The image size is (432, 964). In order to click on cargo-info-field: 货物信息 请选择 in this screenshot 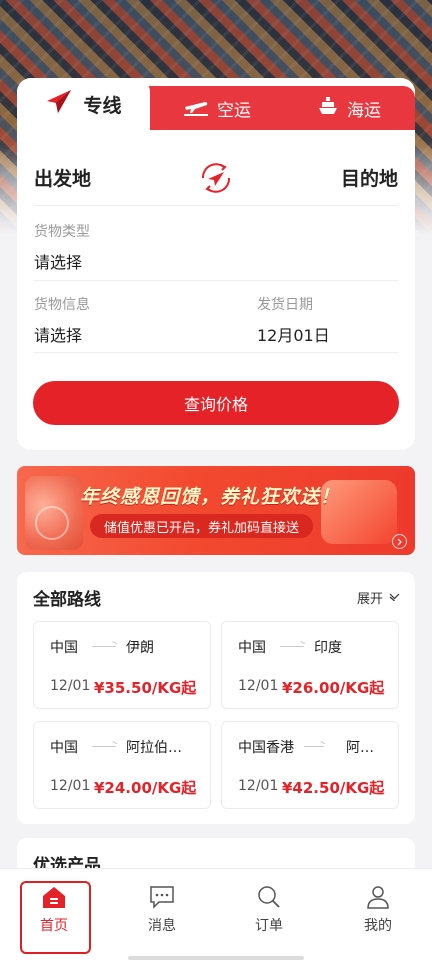, I will do `click(62, 320)`.